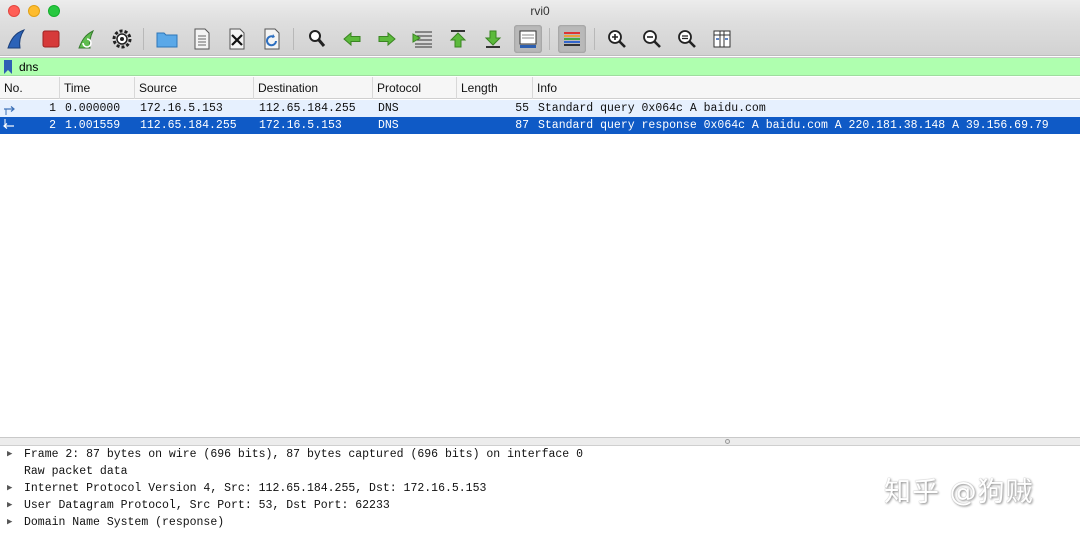 The height and width of the screenshot is (534, 1080). I want to click on packet-no: 2, so click(52, 125).